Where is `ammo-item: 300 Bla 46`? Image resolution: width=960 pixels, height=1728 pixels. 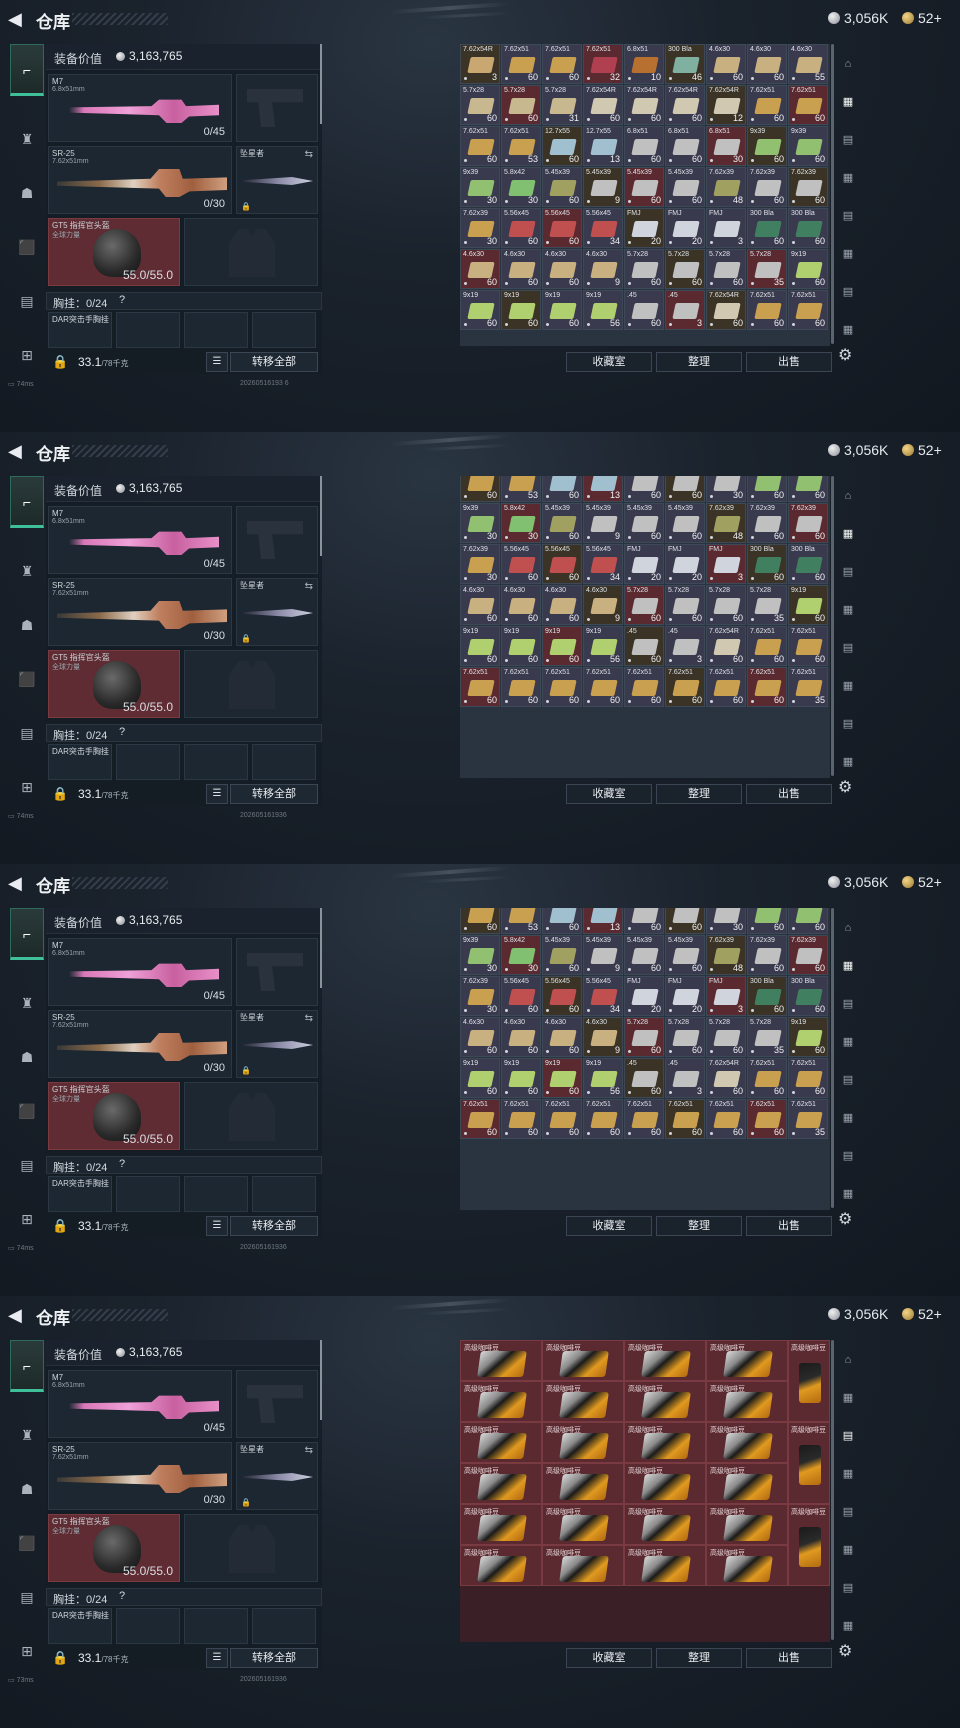
ammo-item: 300 Bla 46 is located at coordinates (685, 64).